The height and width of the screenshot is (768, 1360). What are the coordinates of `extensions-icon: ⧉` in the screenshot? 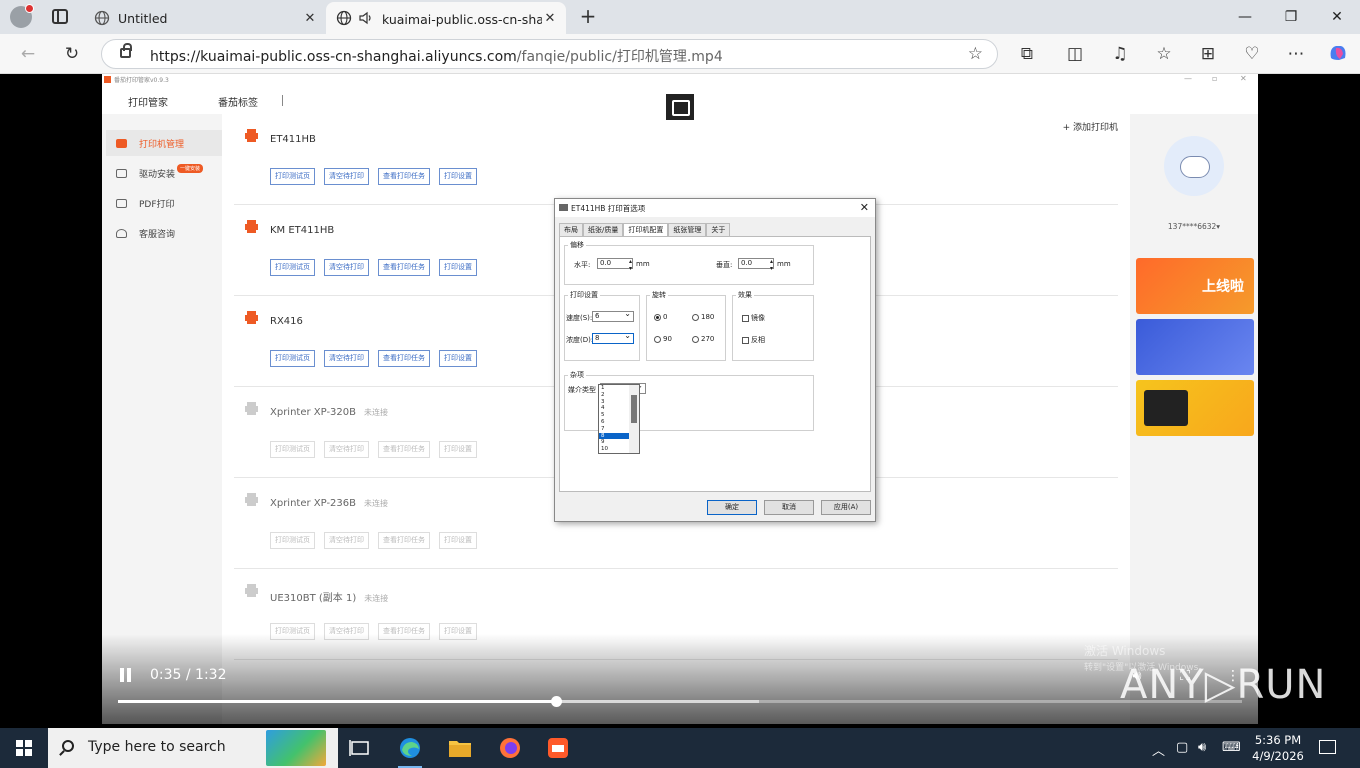 It's located at (1027, 54).